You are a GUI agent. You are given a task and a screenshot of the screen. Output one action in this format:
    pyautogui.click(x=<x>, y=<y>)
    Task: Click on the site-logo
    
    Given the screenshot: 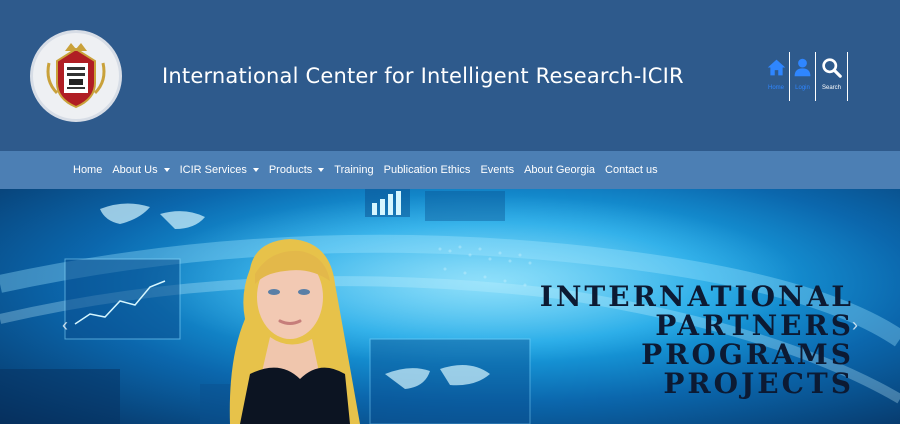 What is the action you would take?
    pyautogui.click(x=76, y=76)
    